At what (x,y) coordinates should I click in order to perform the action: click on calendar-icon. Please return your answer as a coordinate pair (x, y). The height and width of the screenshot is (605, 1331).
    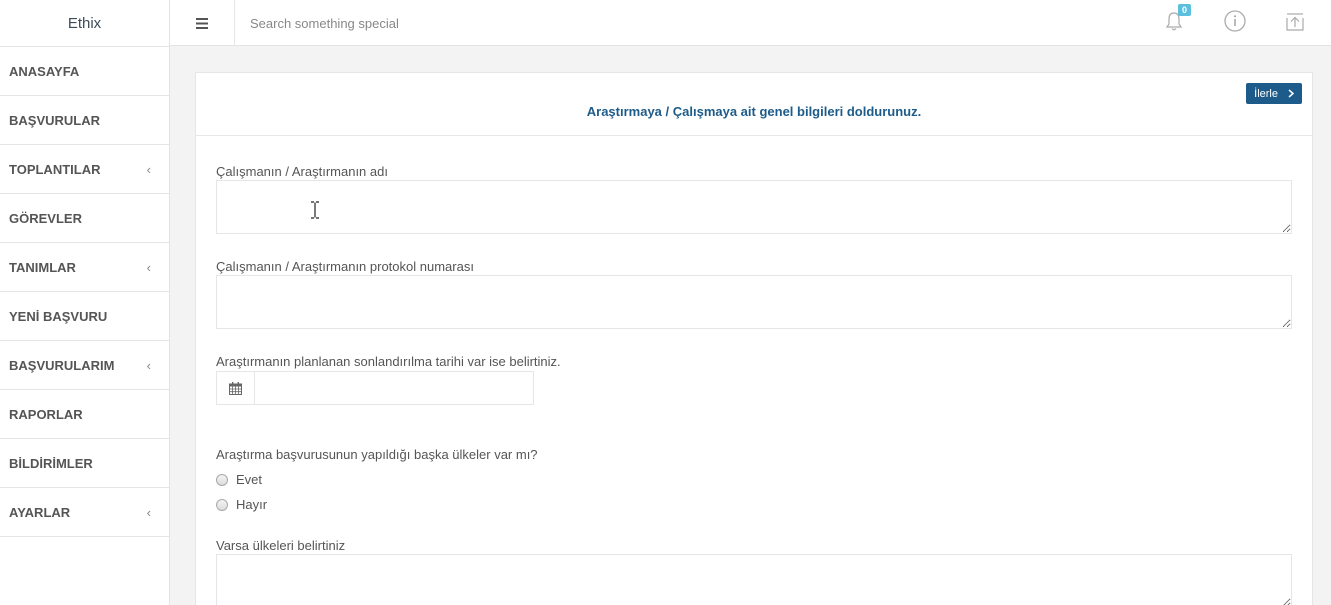
    Looking at the image, I should click on (236, 388).